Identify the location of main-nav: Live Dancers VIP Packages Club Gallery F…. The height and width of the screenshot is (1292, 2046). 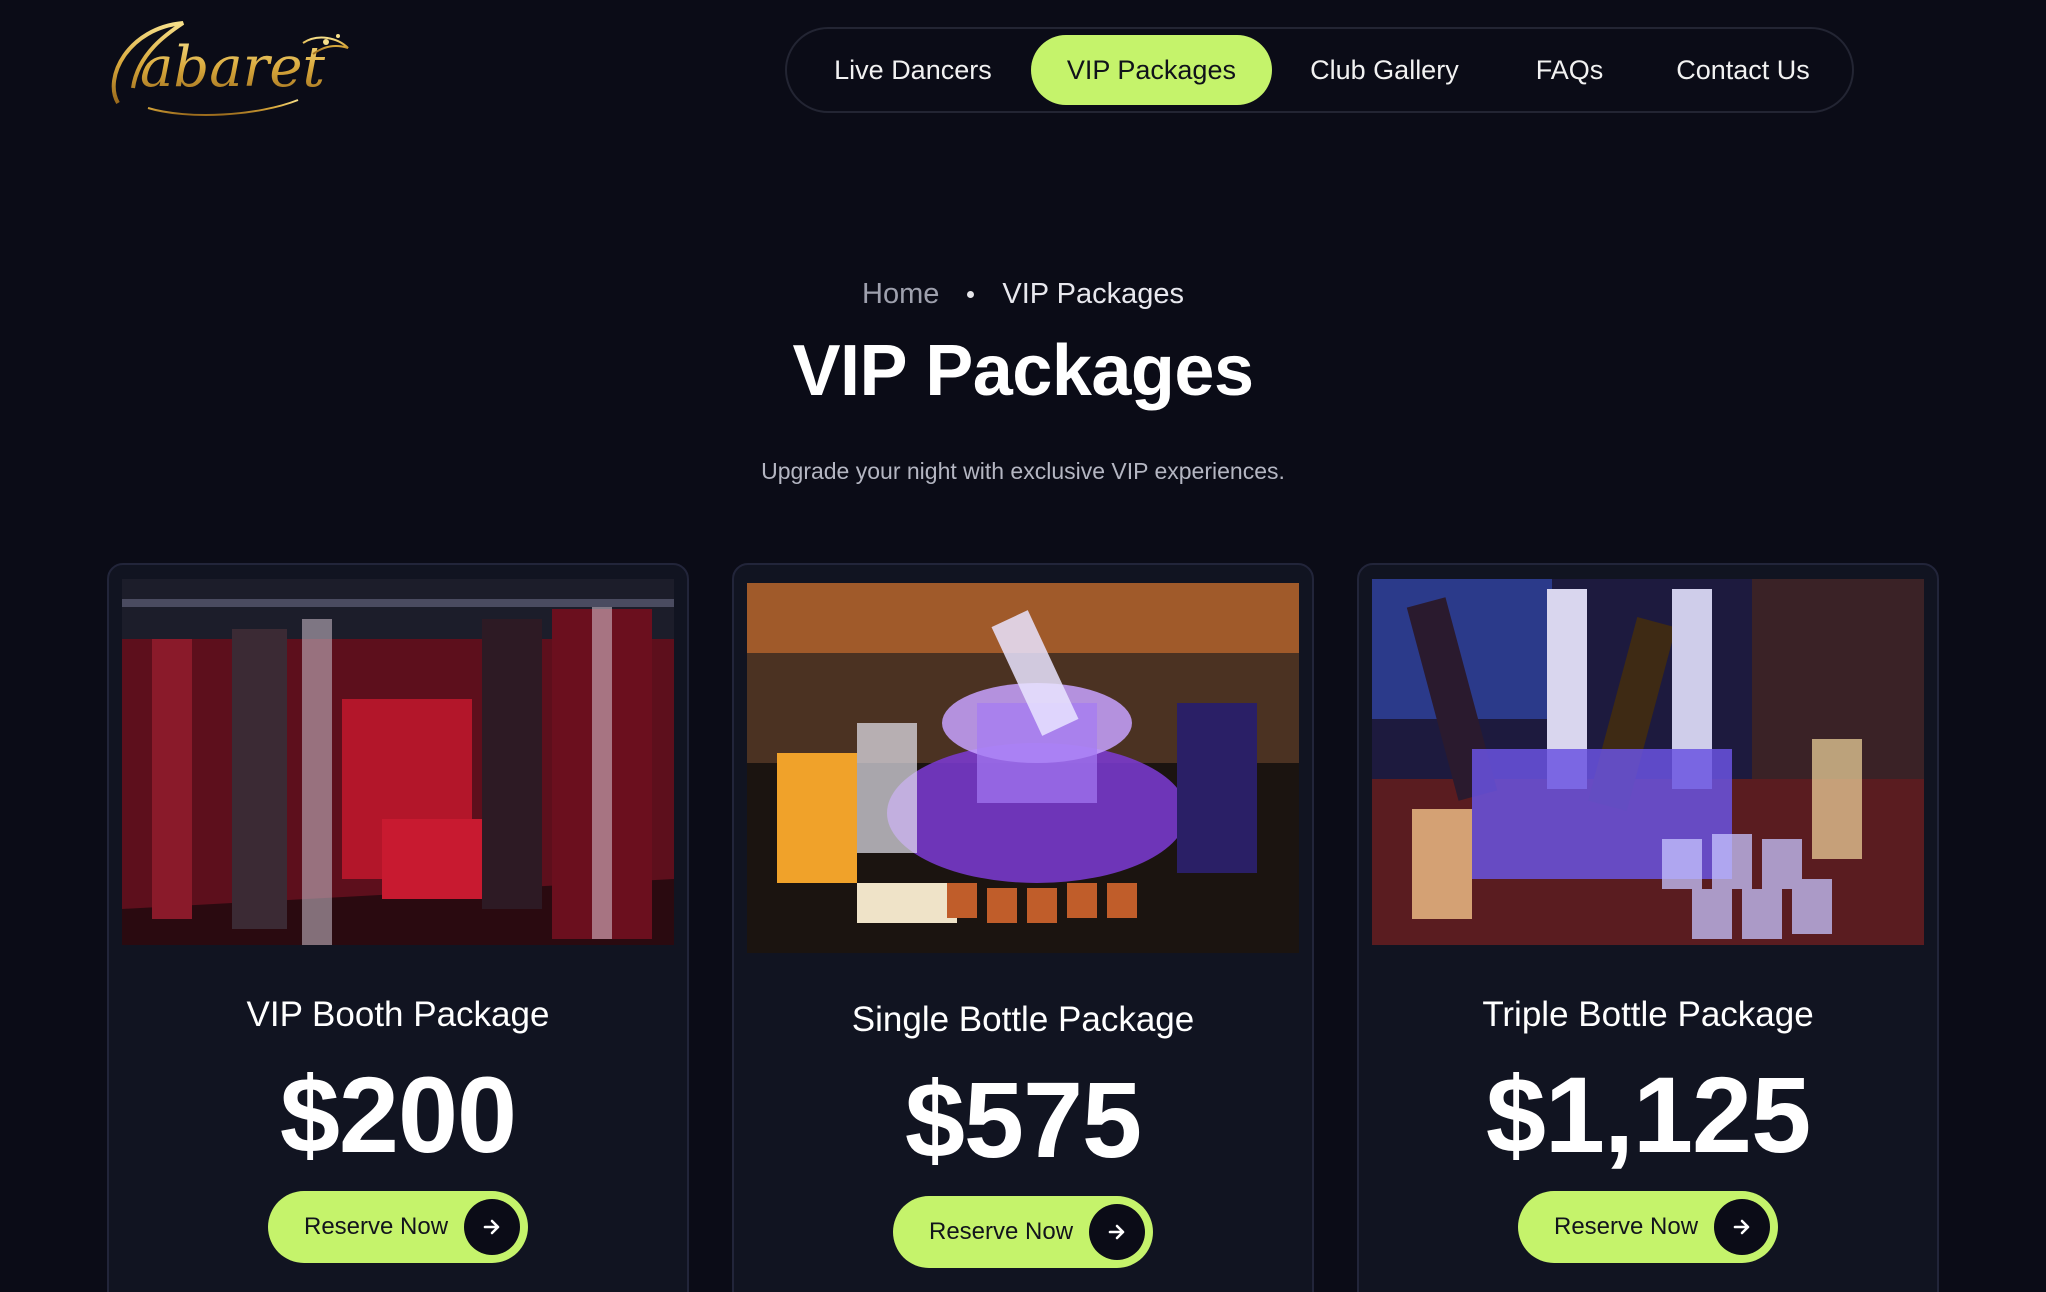
(1319, 70).